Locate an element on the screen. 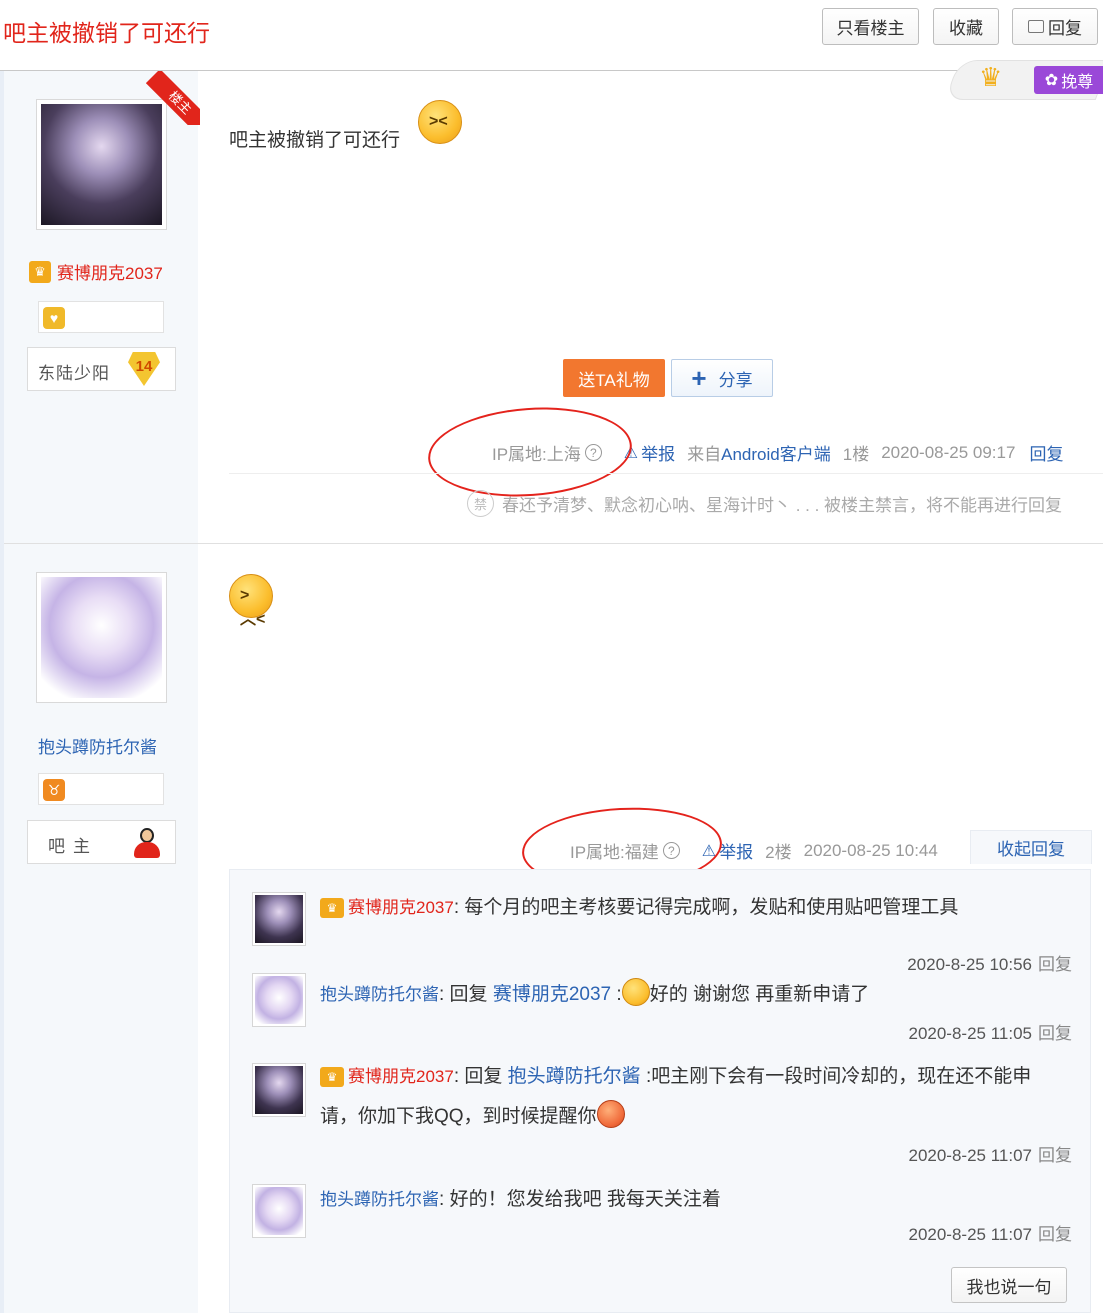 The height and width of the screenshot is (1313, 1103). reply-time: 2020-8-25 11:05 is located at coordinates (970, 1033).